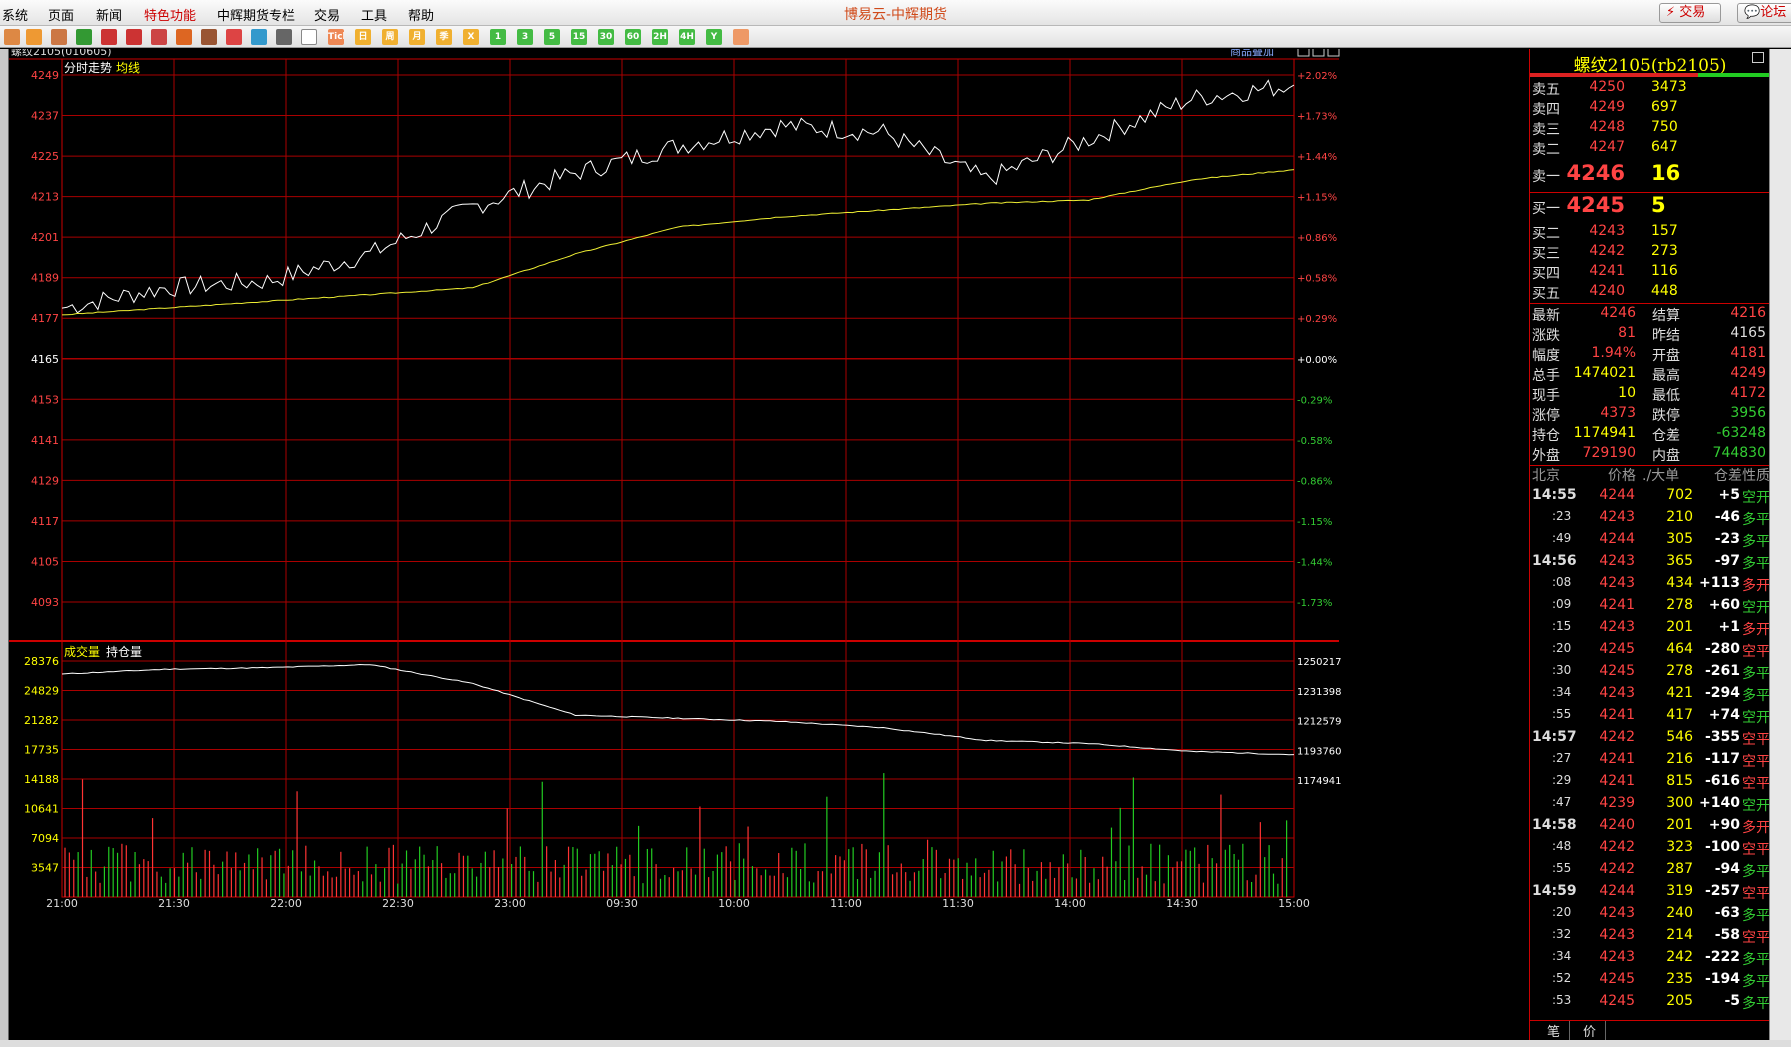  What do you see at coordinates (579, 37) in the screenshot?
I see `15min-icon: 15` at bounding box center [579, 37].